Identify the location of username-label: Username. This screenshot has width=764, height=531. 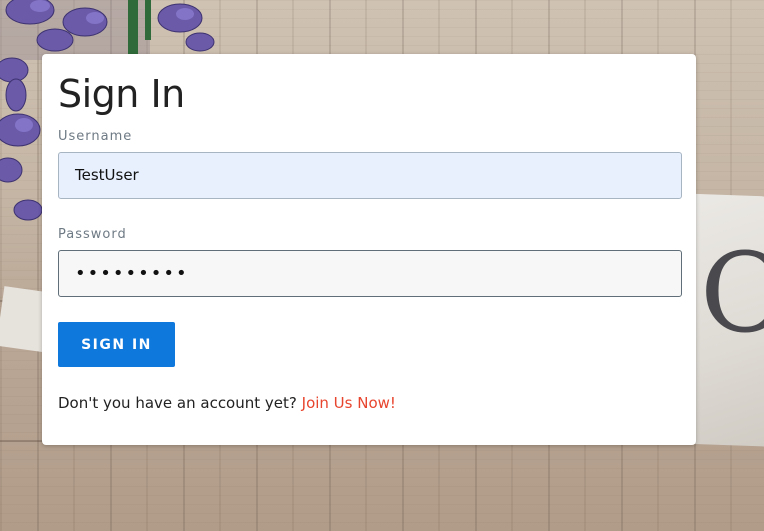
(95, 136).